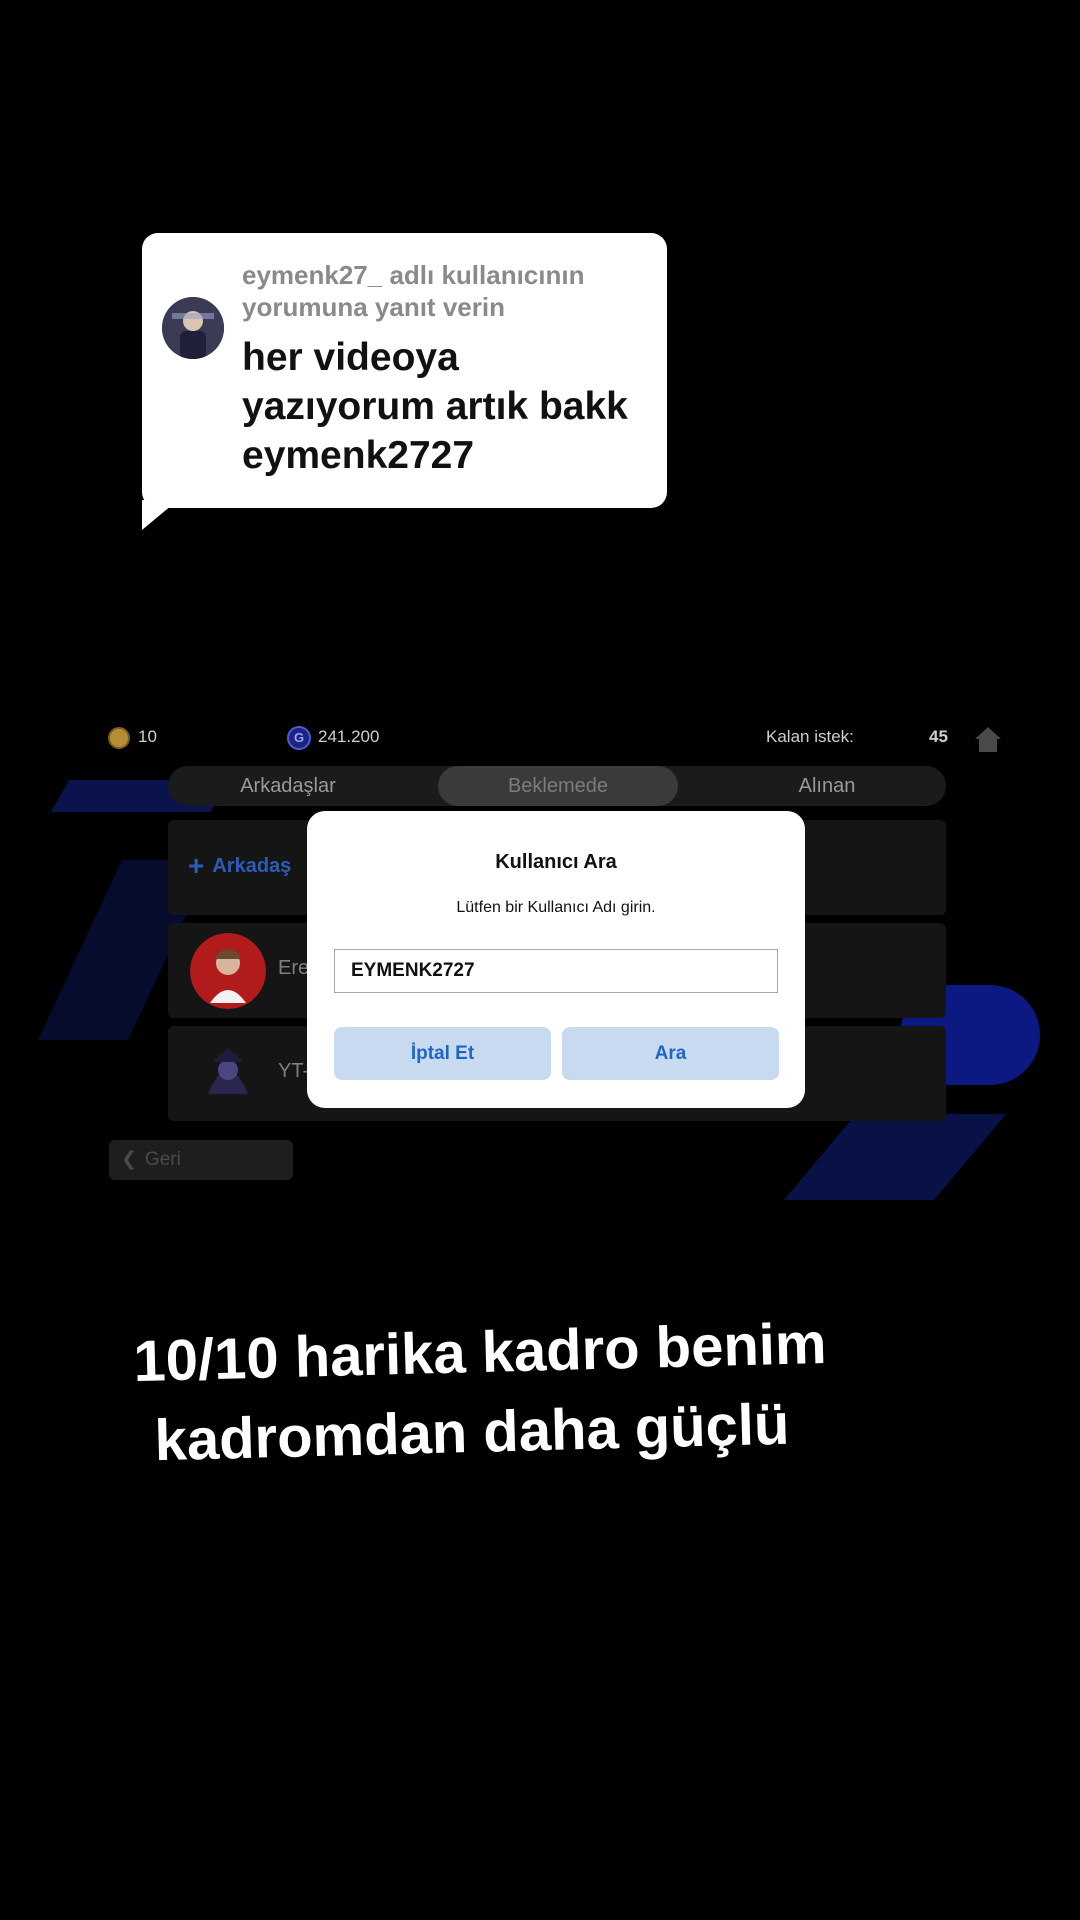  What do you see at coordinates (556, 862) in the screenshot?
I see `dialog-title: Kullanıcı Ara` at bounding box center [556, 862].